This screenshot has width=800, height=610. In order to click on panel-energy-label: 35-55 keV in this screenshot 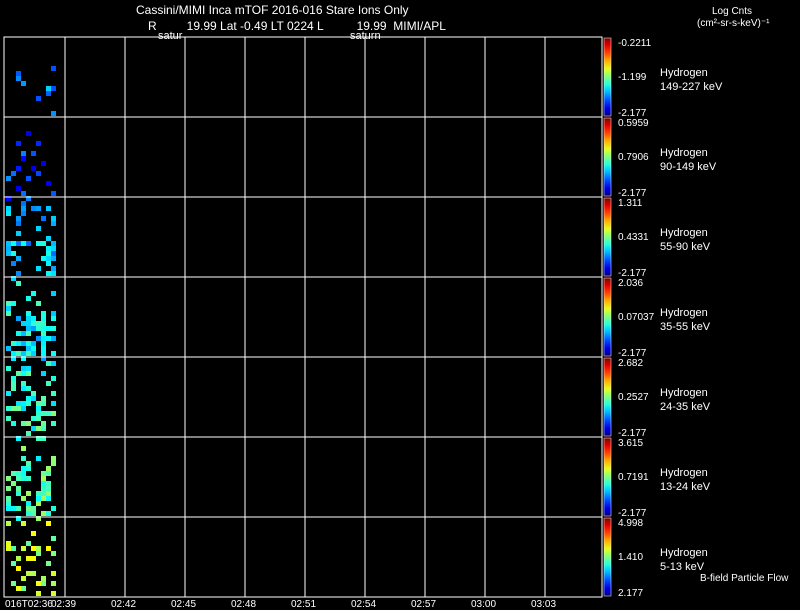, I will do `click(685, 327)`.